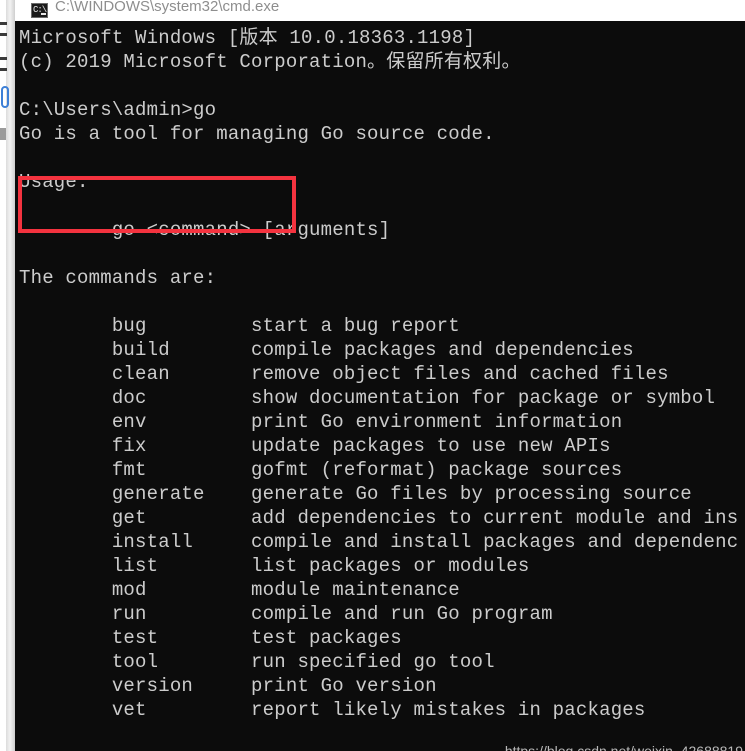 The width and height of the screenshot is (745, 751). Describe the element at coordinates (321, 470) in the screenshot. I see `console-line: fmt gofmt (reformat) package sources` at that location.